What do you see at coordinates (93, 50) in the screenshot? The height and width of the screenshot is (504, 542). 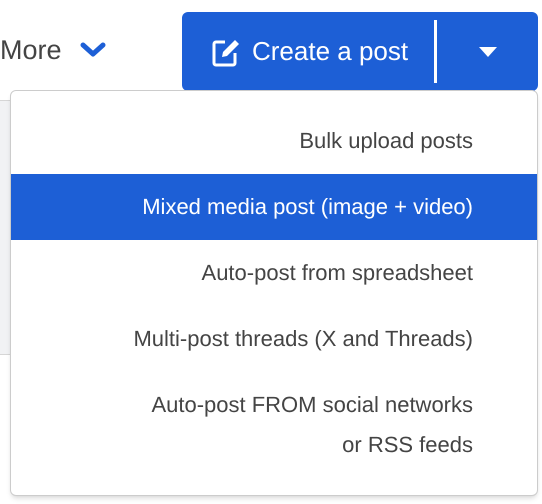 I see `chevron-down-icon` at bounding box center [93, 50].